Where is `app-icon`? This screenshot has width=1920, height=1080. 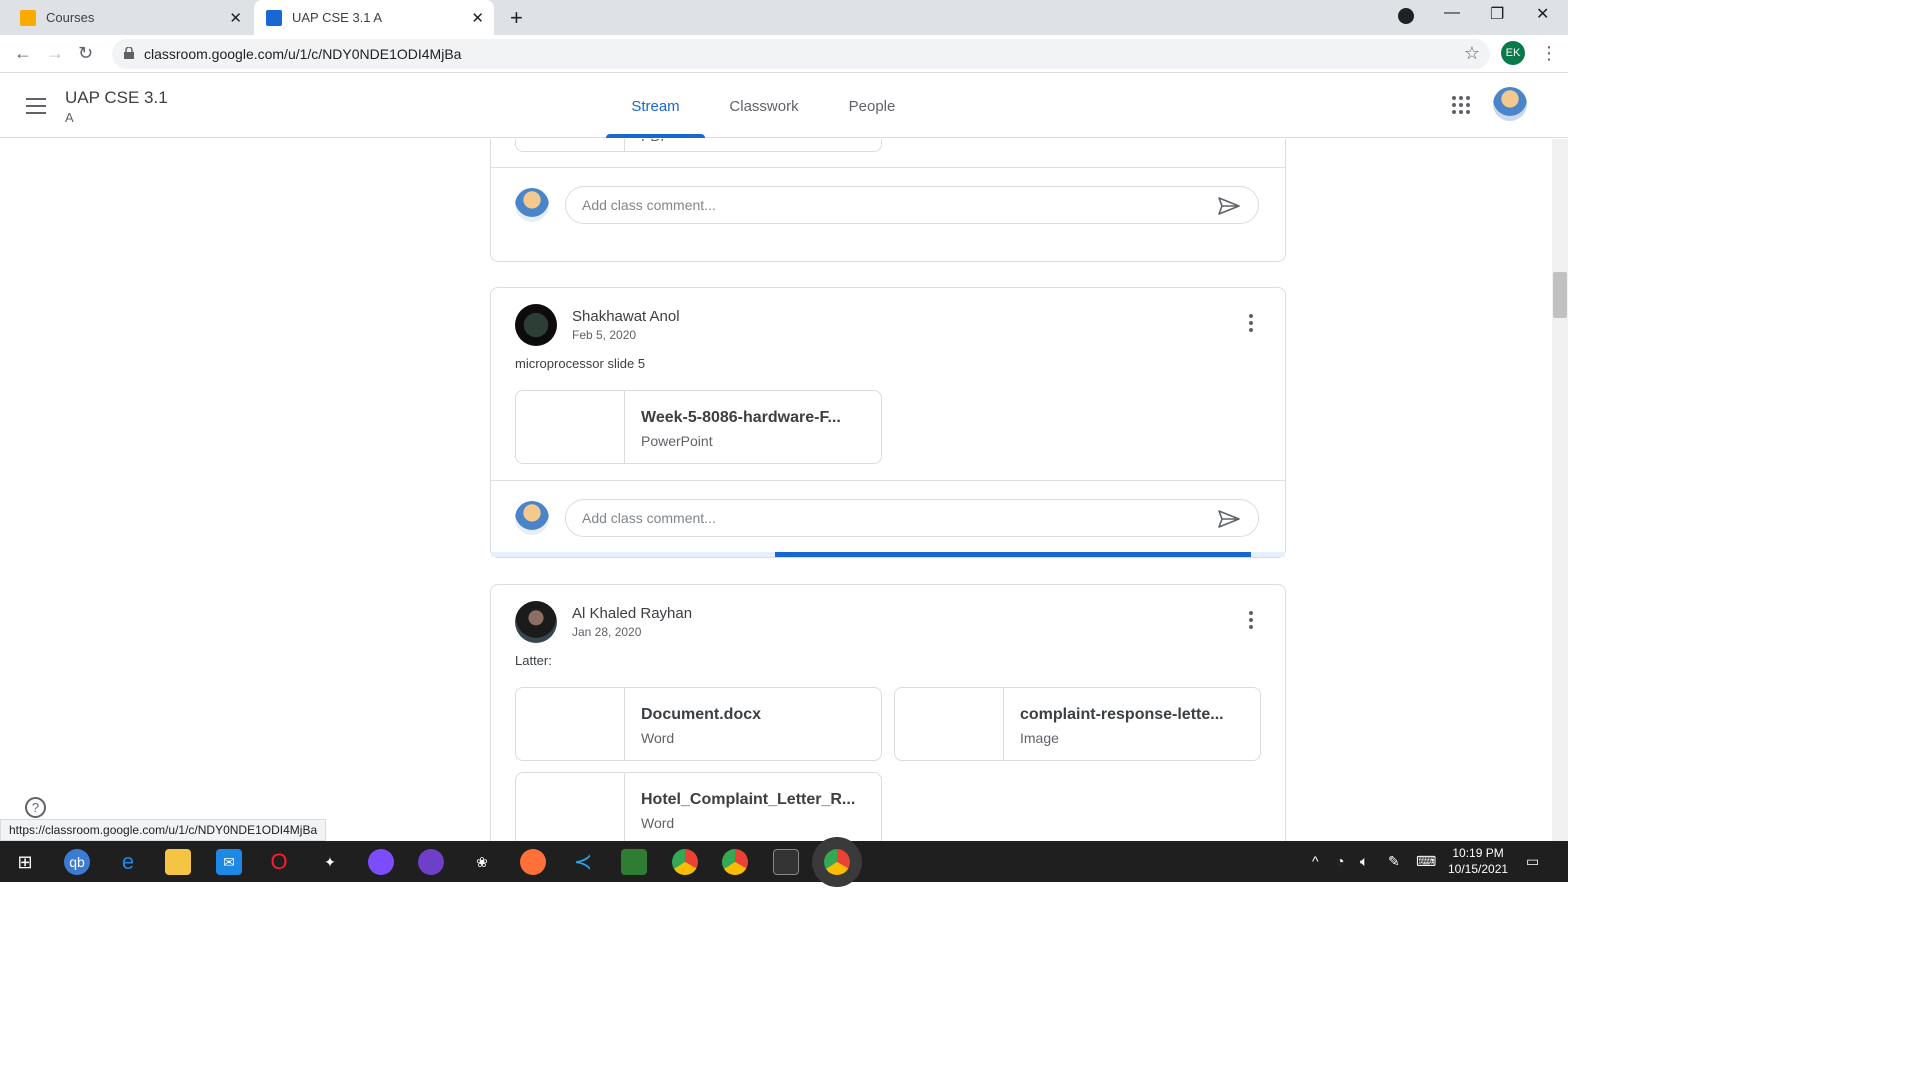
app-icon is located at coordinates (634, 862).